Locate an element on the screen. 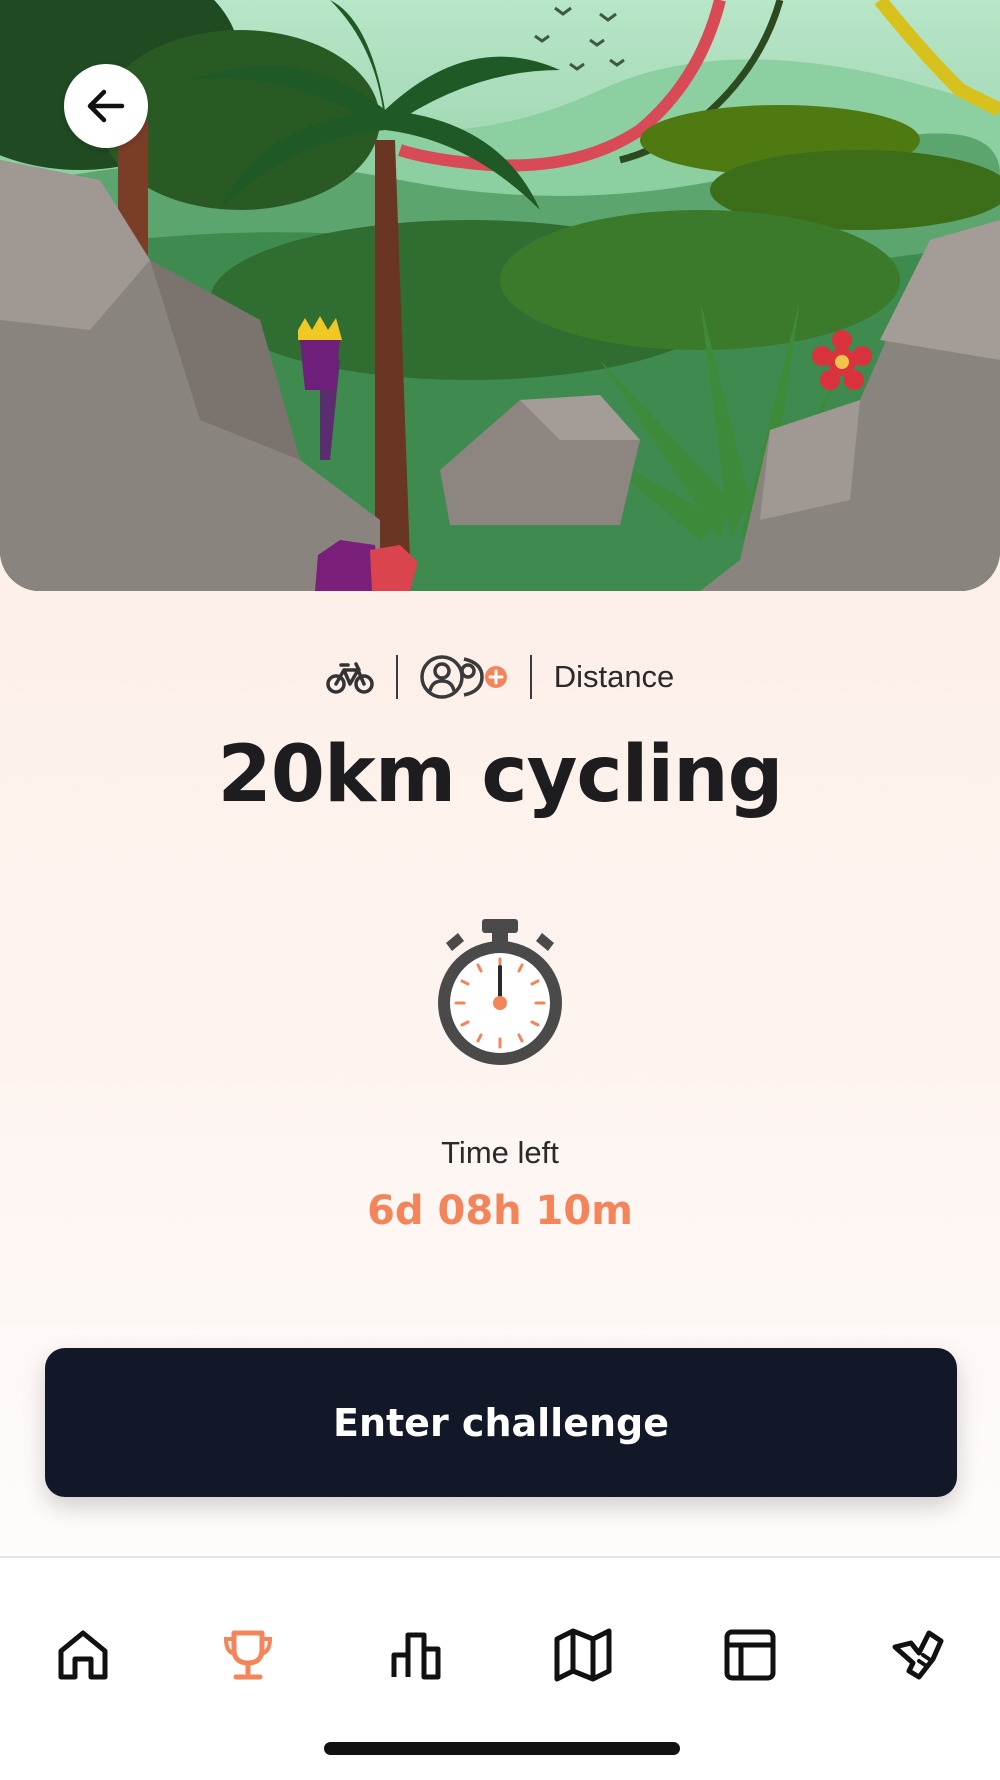 The image size is (1000, 1780). challenge-meta-row: Distance is located at coordinates (500, 677).